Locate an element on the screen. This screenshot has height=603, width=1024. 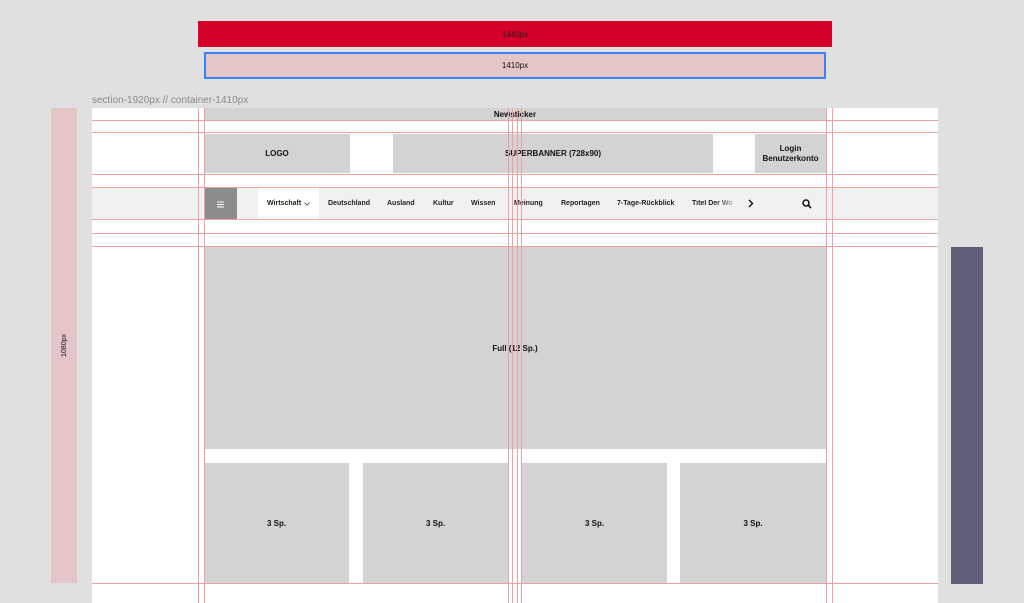
chevron-down-icon is located at coordinates (307, 203).